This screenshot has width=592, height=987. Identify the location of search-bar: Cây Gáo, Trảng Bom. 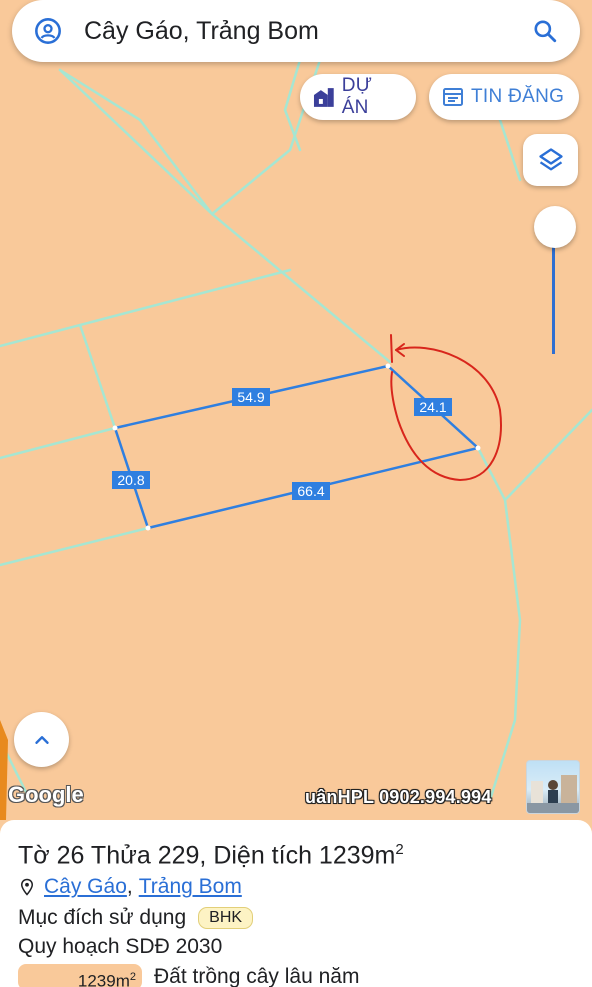
(296, 31).